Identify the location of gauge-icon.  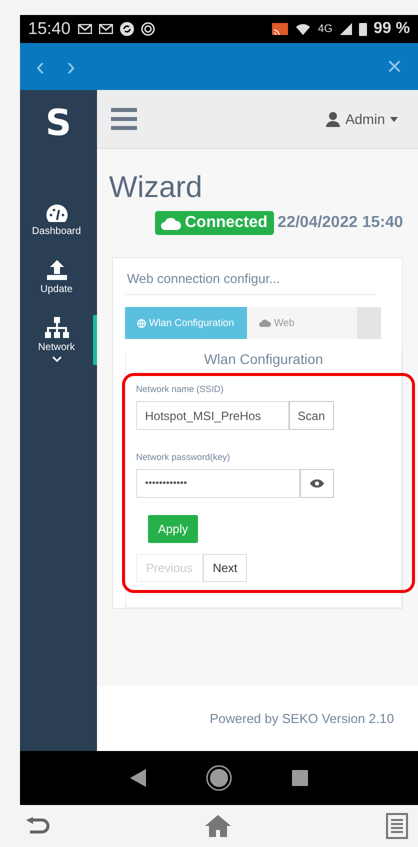
(56, 213).